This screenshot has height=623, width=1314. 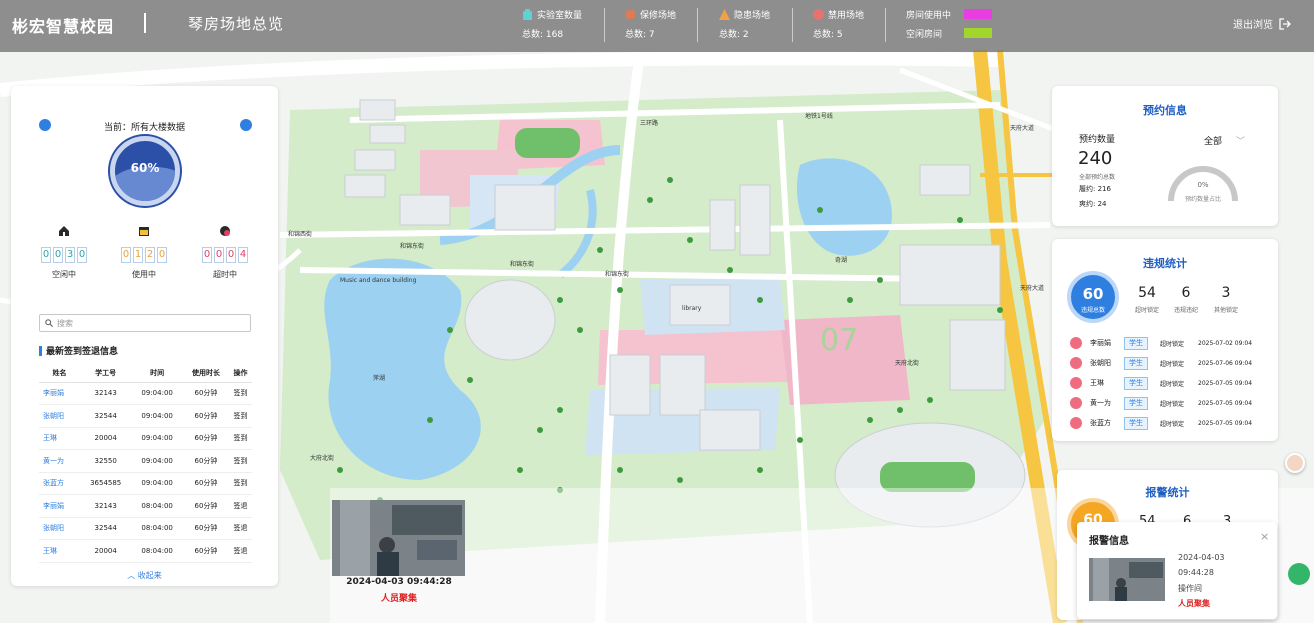 I want to click on booking-filter-select: 全部 ﹀, so click(x=1224, y=140).